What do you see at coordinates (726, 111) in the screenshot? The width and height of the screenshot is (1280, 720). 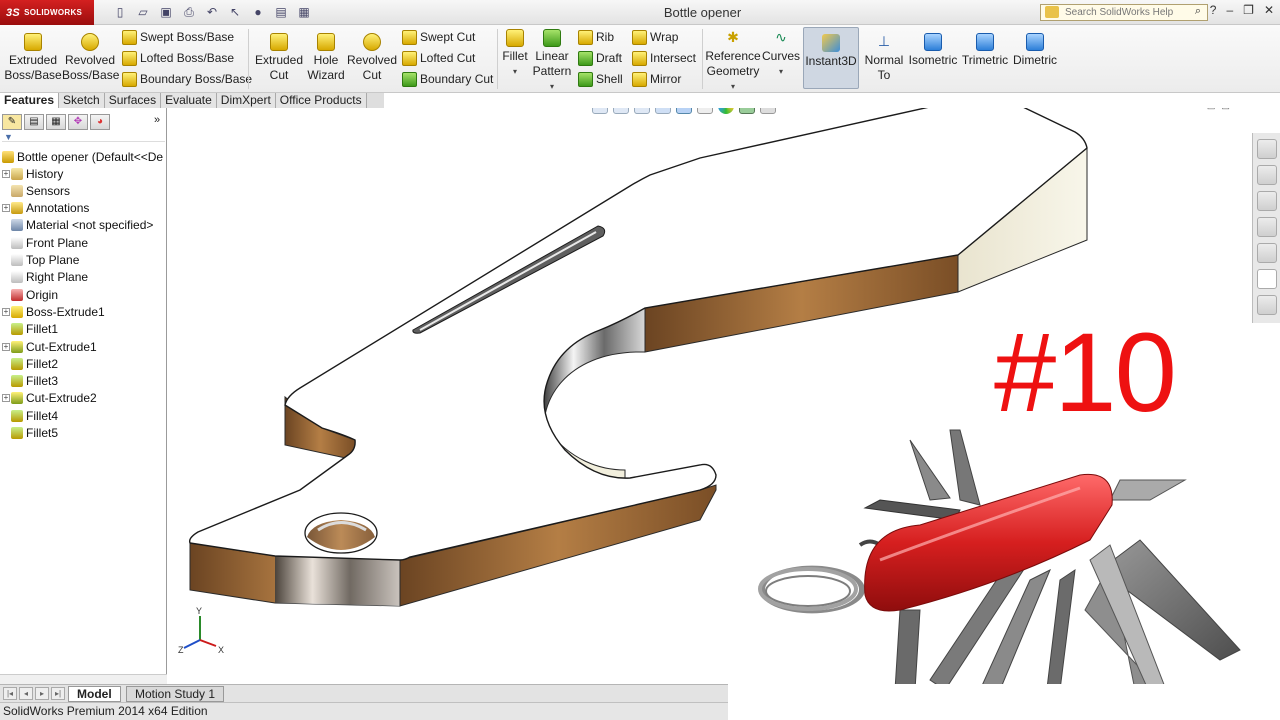 I see `edit-appearance-icon` at bounding box center [726, 111].